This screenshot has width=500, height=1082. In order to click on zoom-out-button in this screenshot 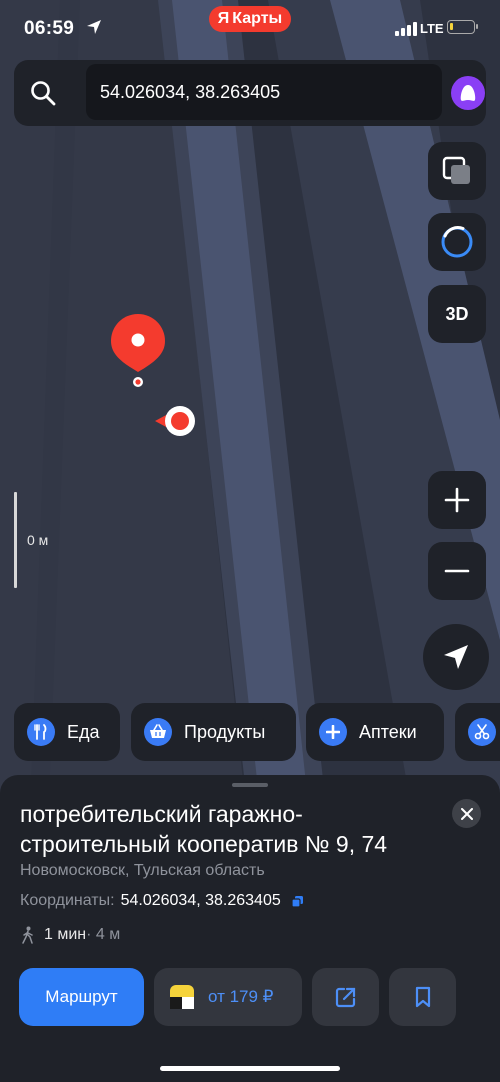, I will do `click(457, 571)`.